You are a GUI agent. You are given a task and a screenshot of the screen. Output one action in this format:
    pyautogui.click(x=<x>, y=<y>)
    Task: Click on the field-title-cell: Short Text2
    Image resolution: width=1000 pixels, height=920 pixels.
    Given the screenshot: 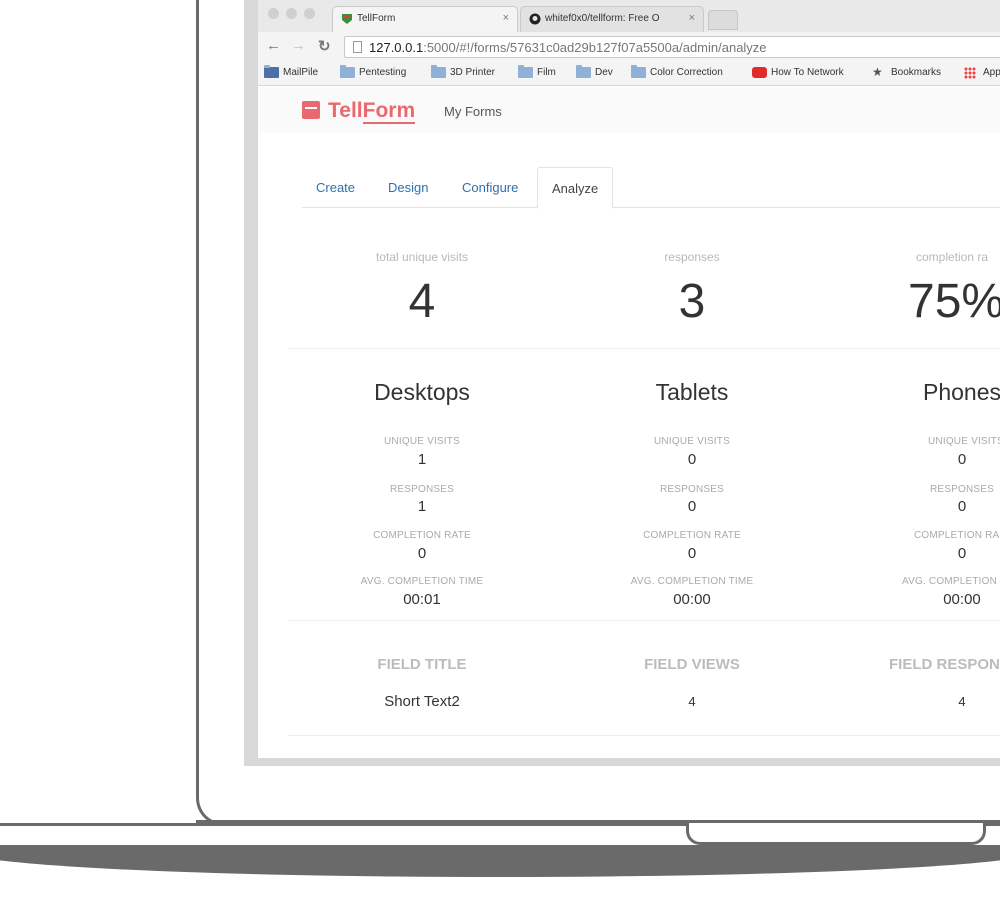 What is the action you would take?
    pyautogui.click(x=422, y=701)
    